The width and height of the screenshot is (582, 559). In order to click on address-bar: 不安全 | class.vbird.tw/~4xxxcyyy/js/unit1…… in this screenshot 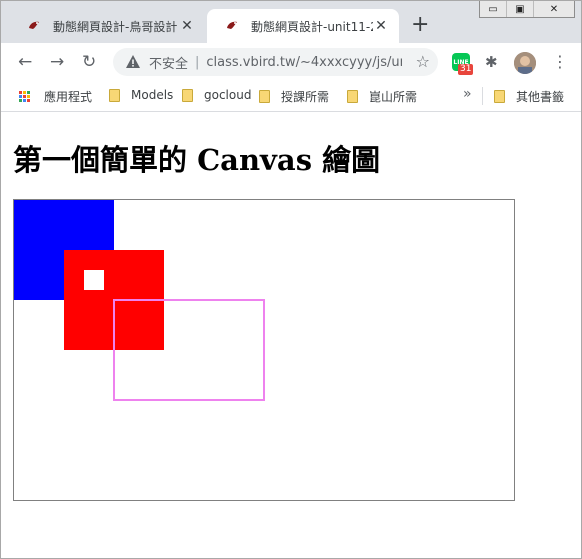, I will do `click(275, 62)`.